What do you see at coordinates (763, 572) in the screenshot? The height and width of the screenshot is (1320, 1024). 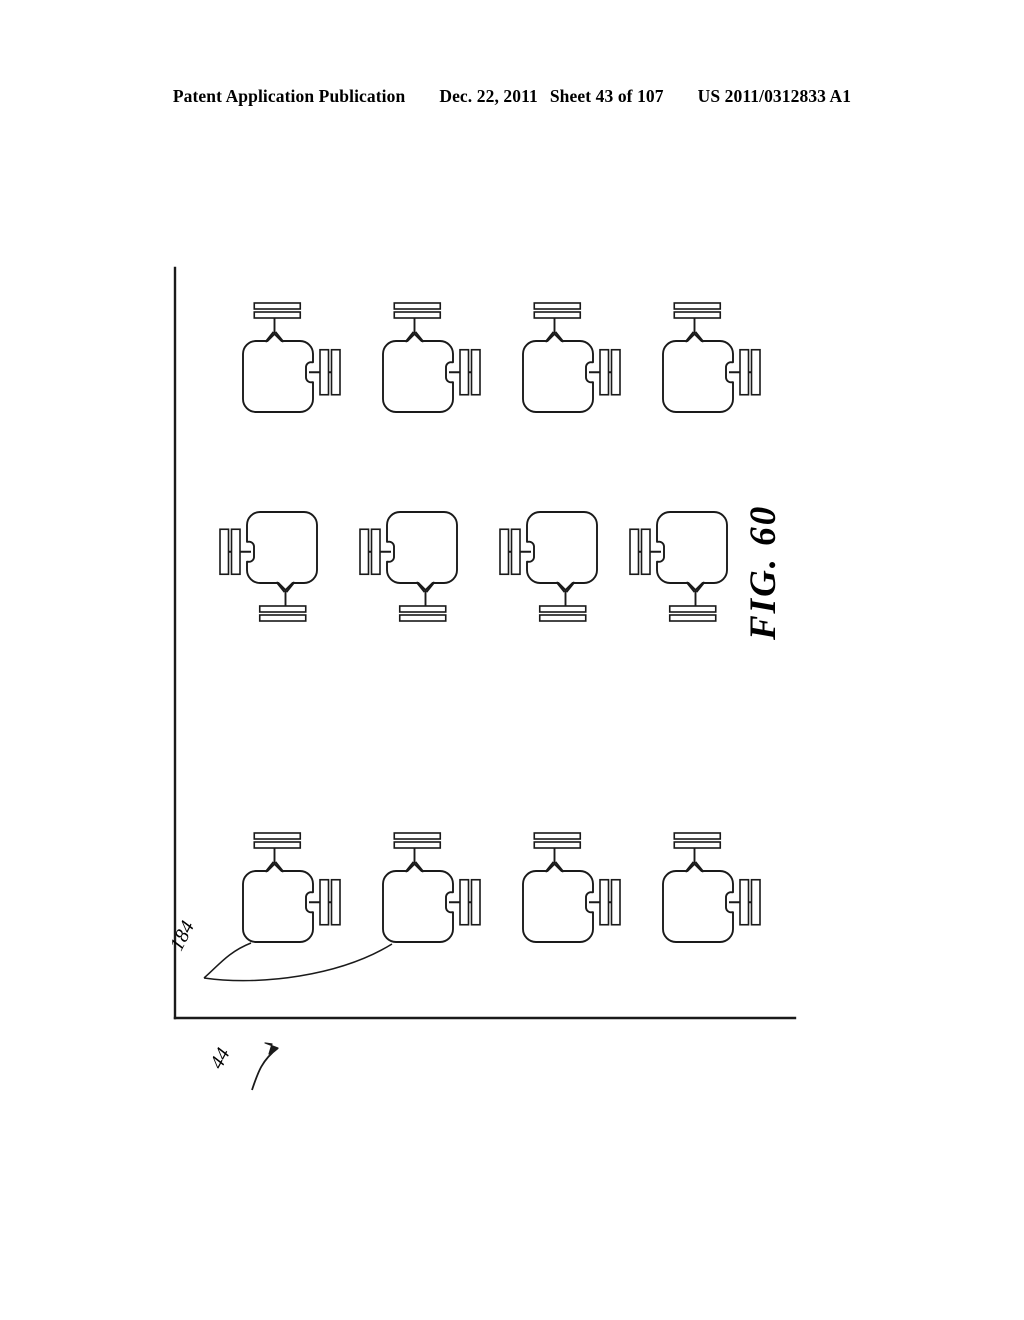 I see `figure-label: FIG. 60` at bounding box center [763, 572].